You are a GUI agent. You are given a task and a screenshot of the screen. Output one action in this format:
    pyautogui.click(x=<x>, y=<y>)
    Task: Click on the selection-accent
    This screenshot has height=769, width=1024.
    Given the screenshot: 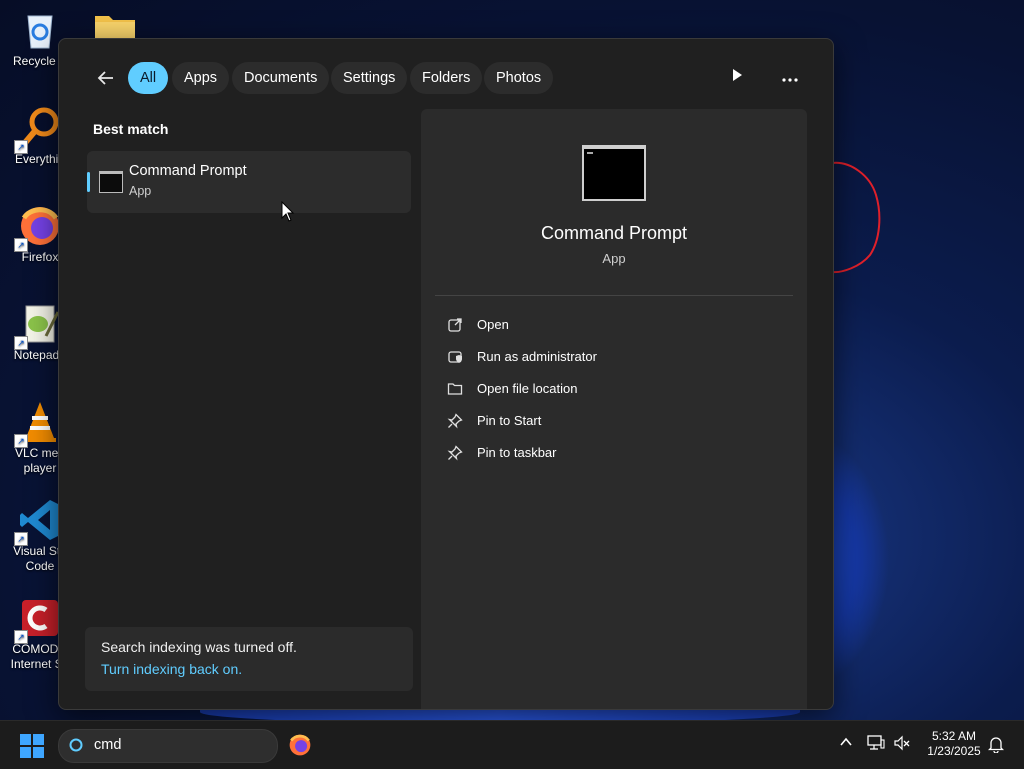 What is the action you would take?
    pyautogui.click(x=88, y=182)
    